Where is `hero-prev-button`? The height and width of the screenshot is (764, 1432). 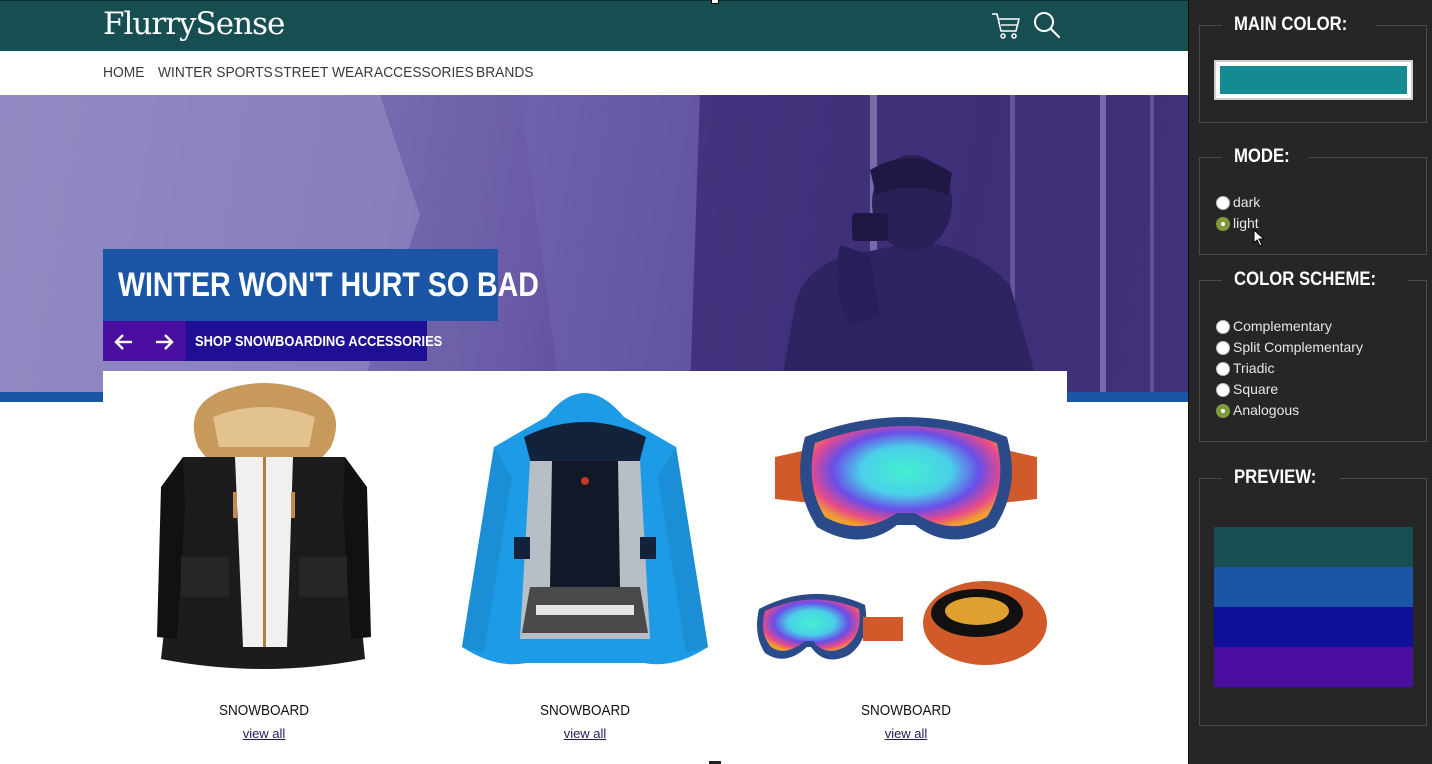 hero-prev-button is located at coordinates (123, 341).